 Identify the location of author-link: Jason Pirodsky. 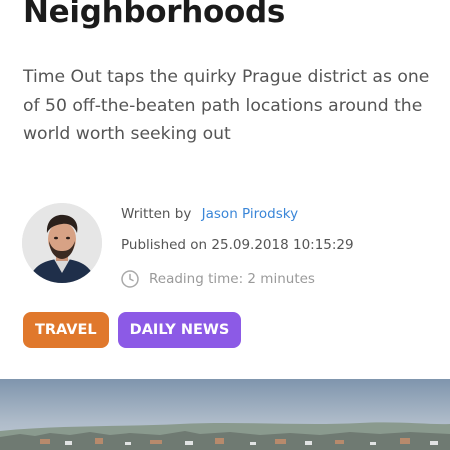
(250, 214).